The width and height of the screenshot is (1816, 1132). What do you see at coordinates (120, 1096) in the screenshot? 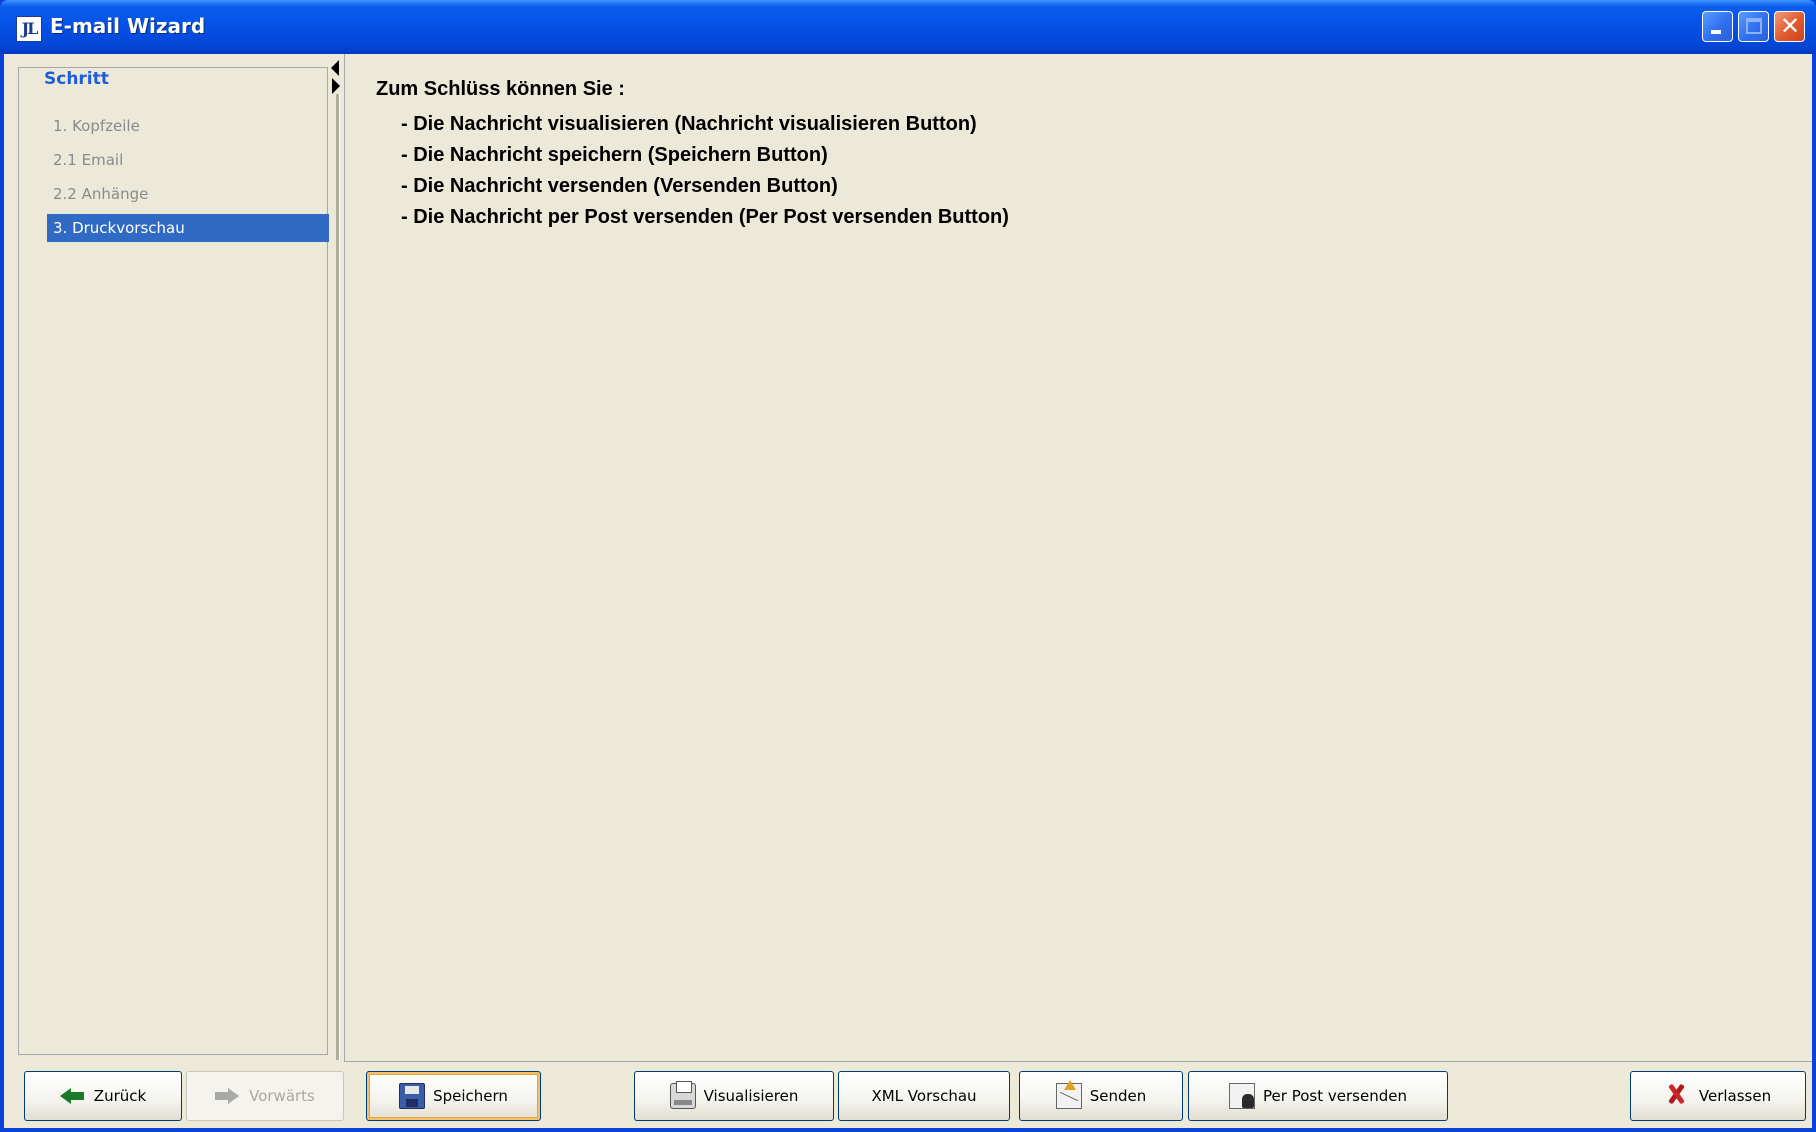
I see `back-button-label: Zurück` at bounding box center [120, 1096].